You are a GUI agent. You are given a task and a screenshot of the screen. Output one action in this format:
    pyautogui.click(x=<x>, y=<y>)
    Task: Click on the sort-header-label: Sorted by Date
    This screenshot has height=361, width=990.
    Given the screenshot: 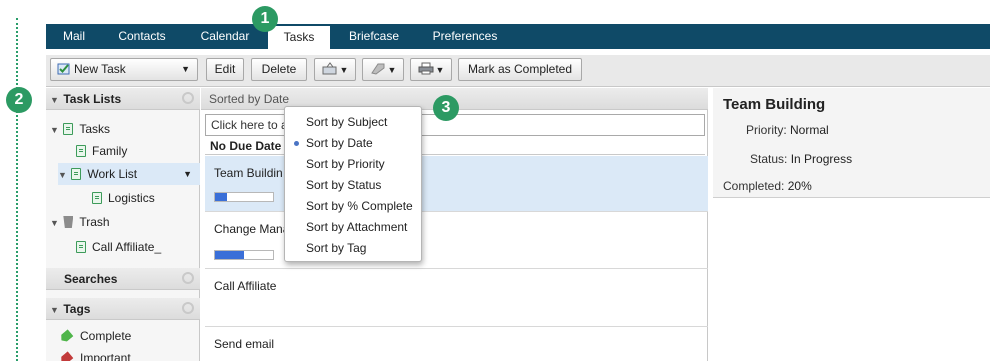 What is the action you would take?
    pyautogui.click(x=249, y=99)
    